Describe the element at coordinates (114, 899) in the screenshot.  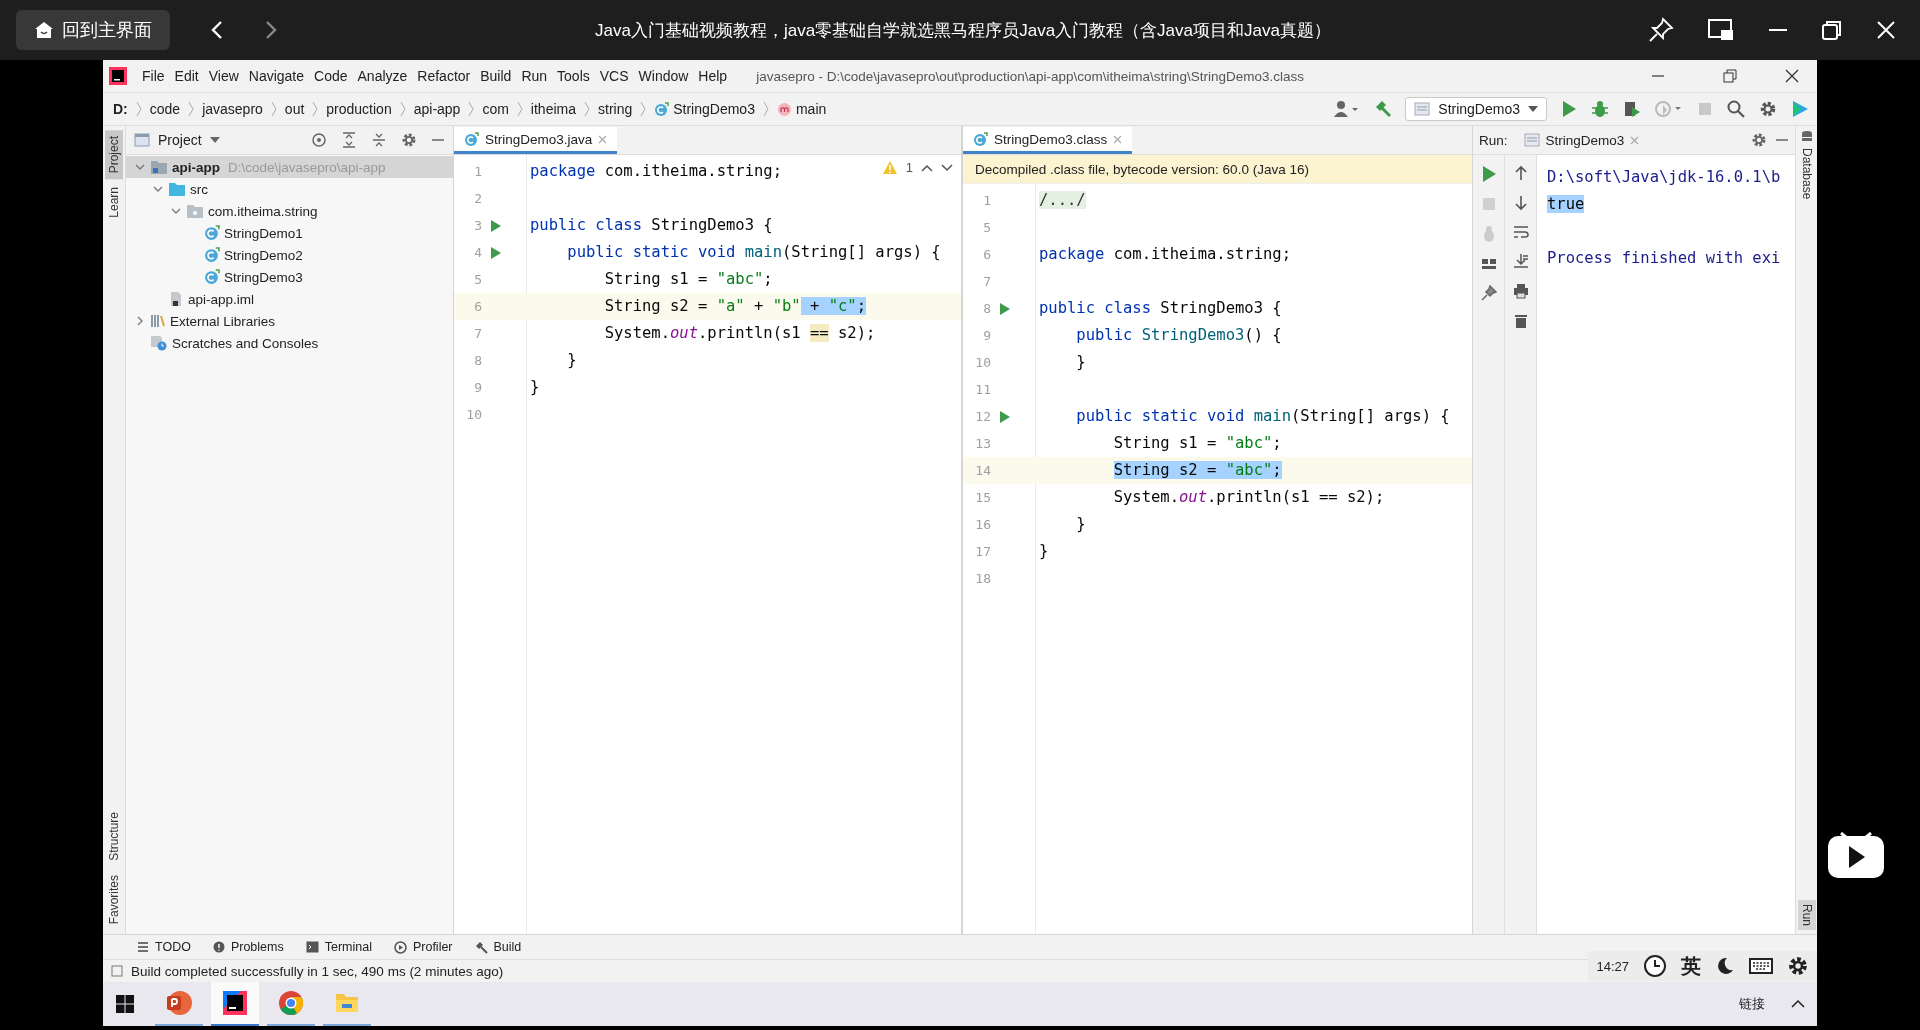
I see `tool-window-tab: Favorites` at that location.